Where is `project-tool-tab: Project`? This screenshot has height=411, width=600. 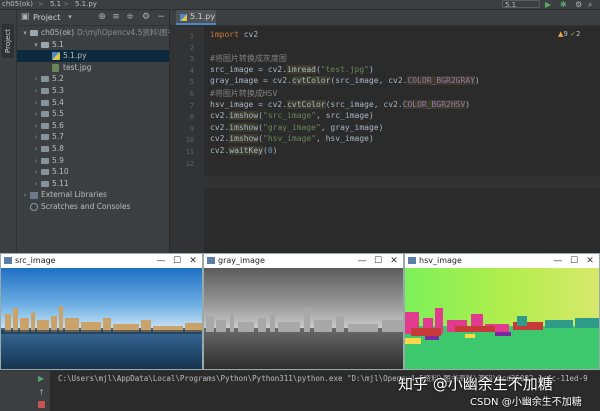 project-tool-tab: Project is located at coordinates (8, 41).